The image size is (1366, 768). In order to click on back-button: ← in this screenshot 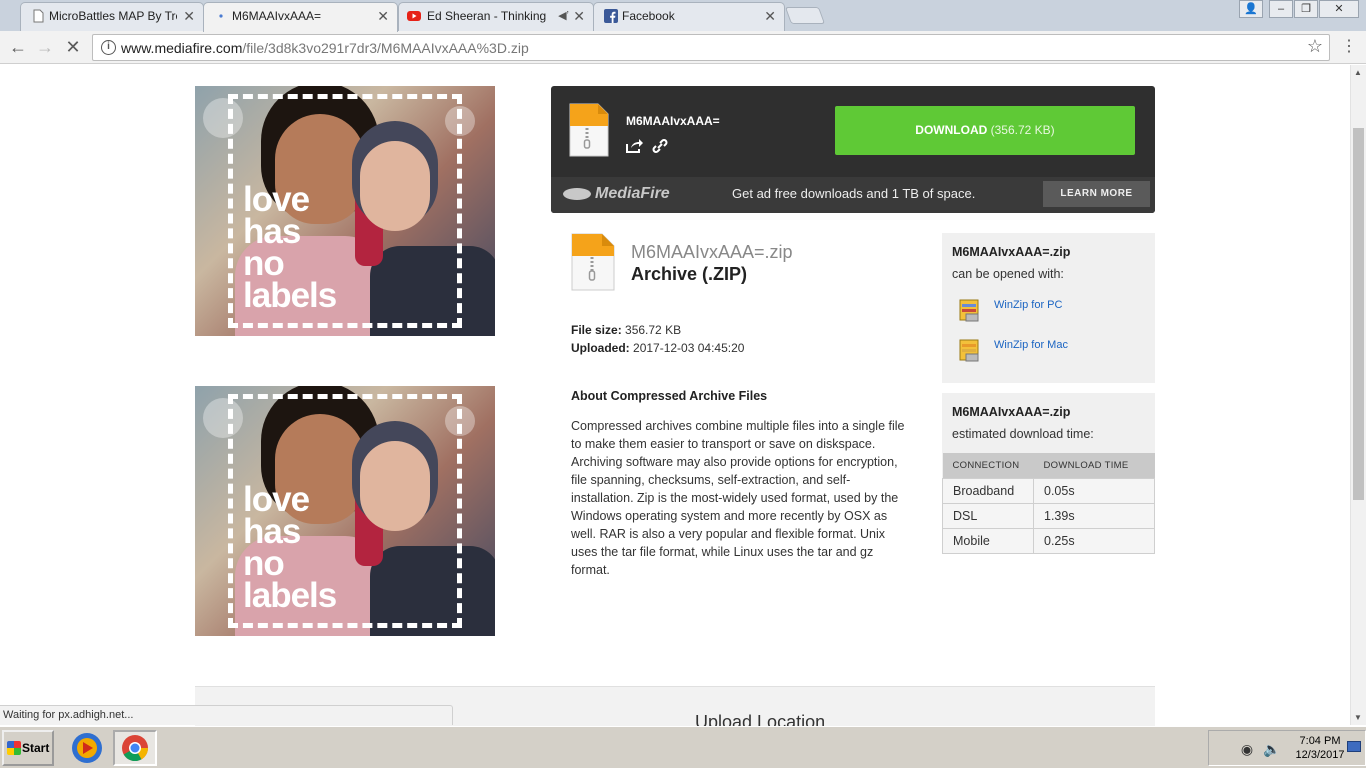, I will do `click(18, 47)`.